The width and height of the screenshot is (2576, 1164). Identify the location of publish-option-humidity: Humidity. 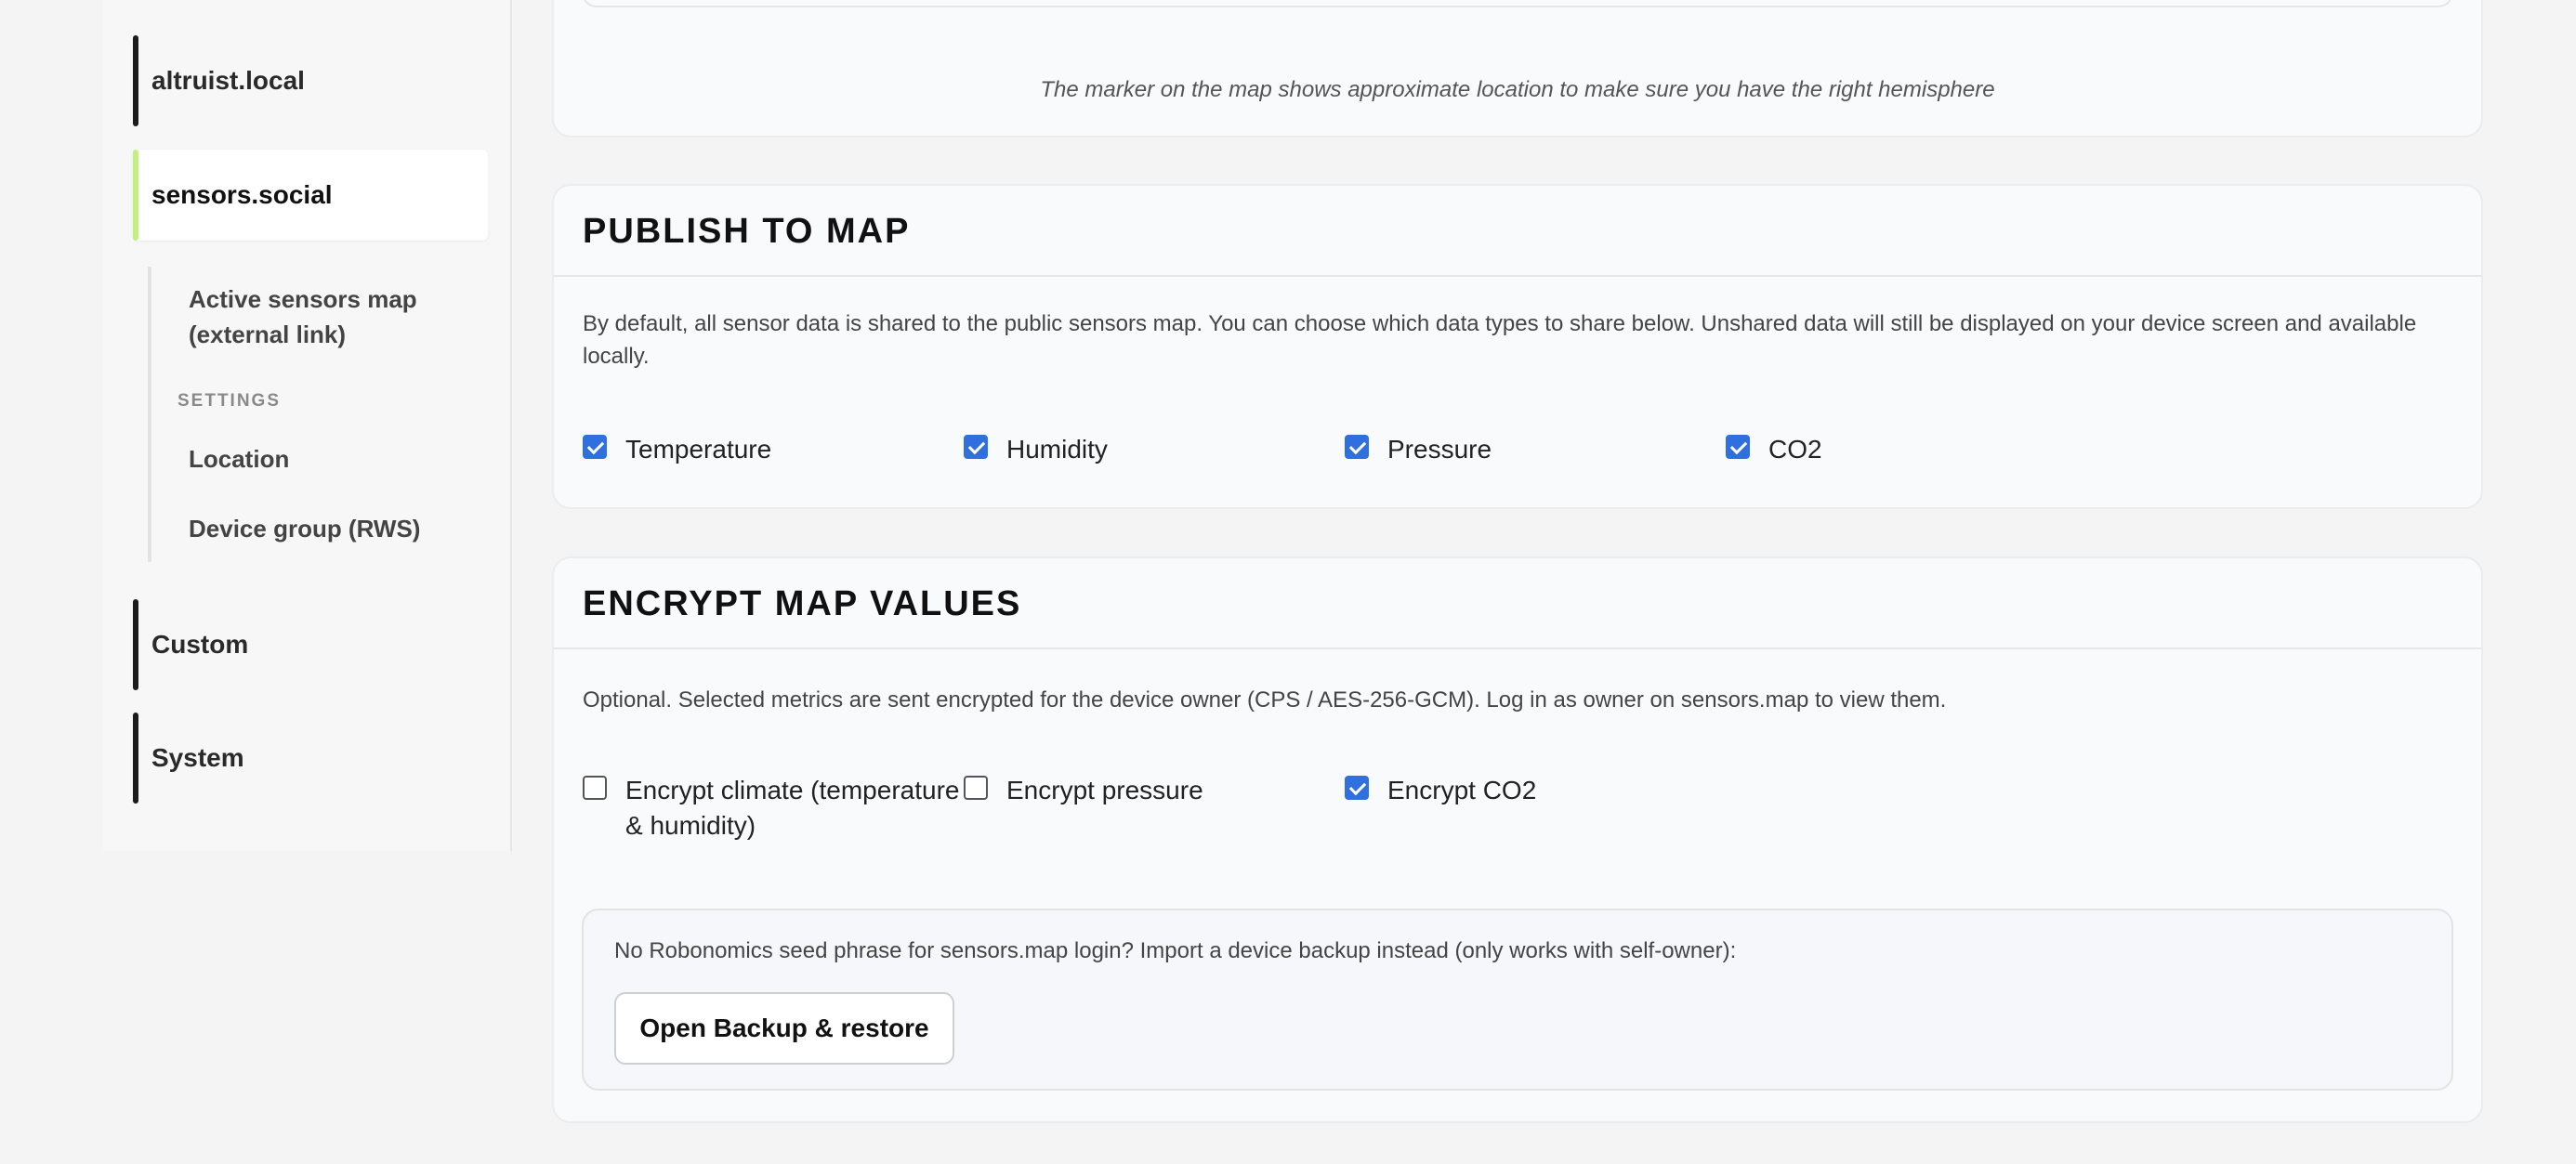
(1154, 449).